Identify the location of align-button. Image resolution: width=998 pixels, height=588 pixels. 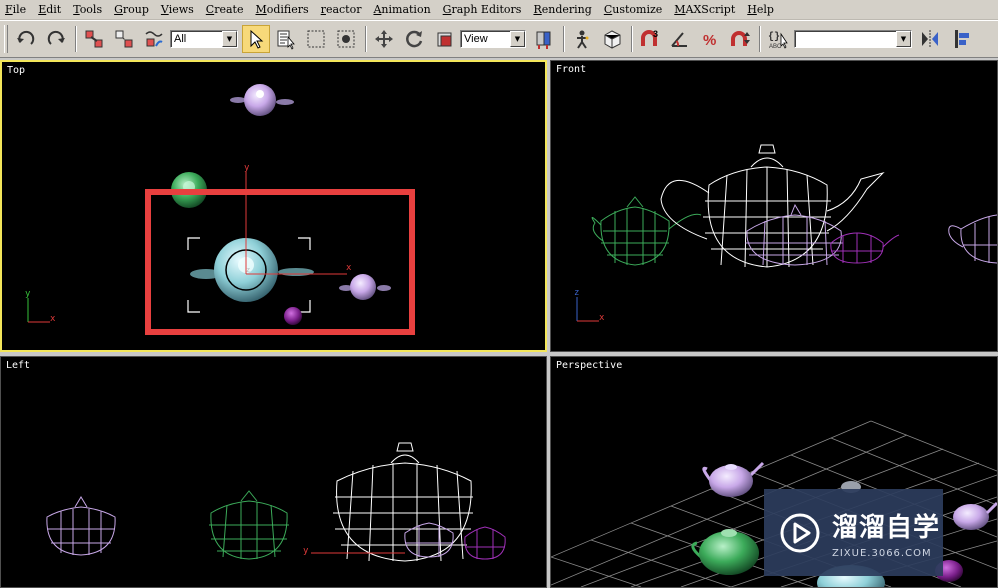
(960, 39).